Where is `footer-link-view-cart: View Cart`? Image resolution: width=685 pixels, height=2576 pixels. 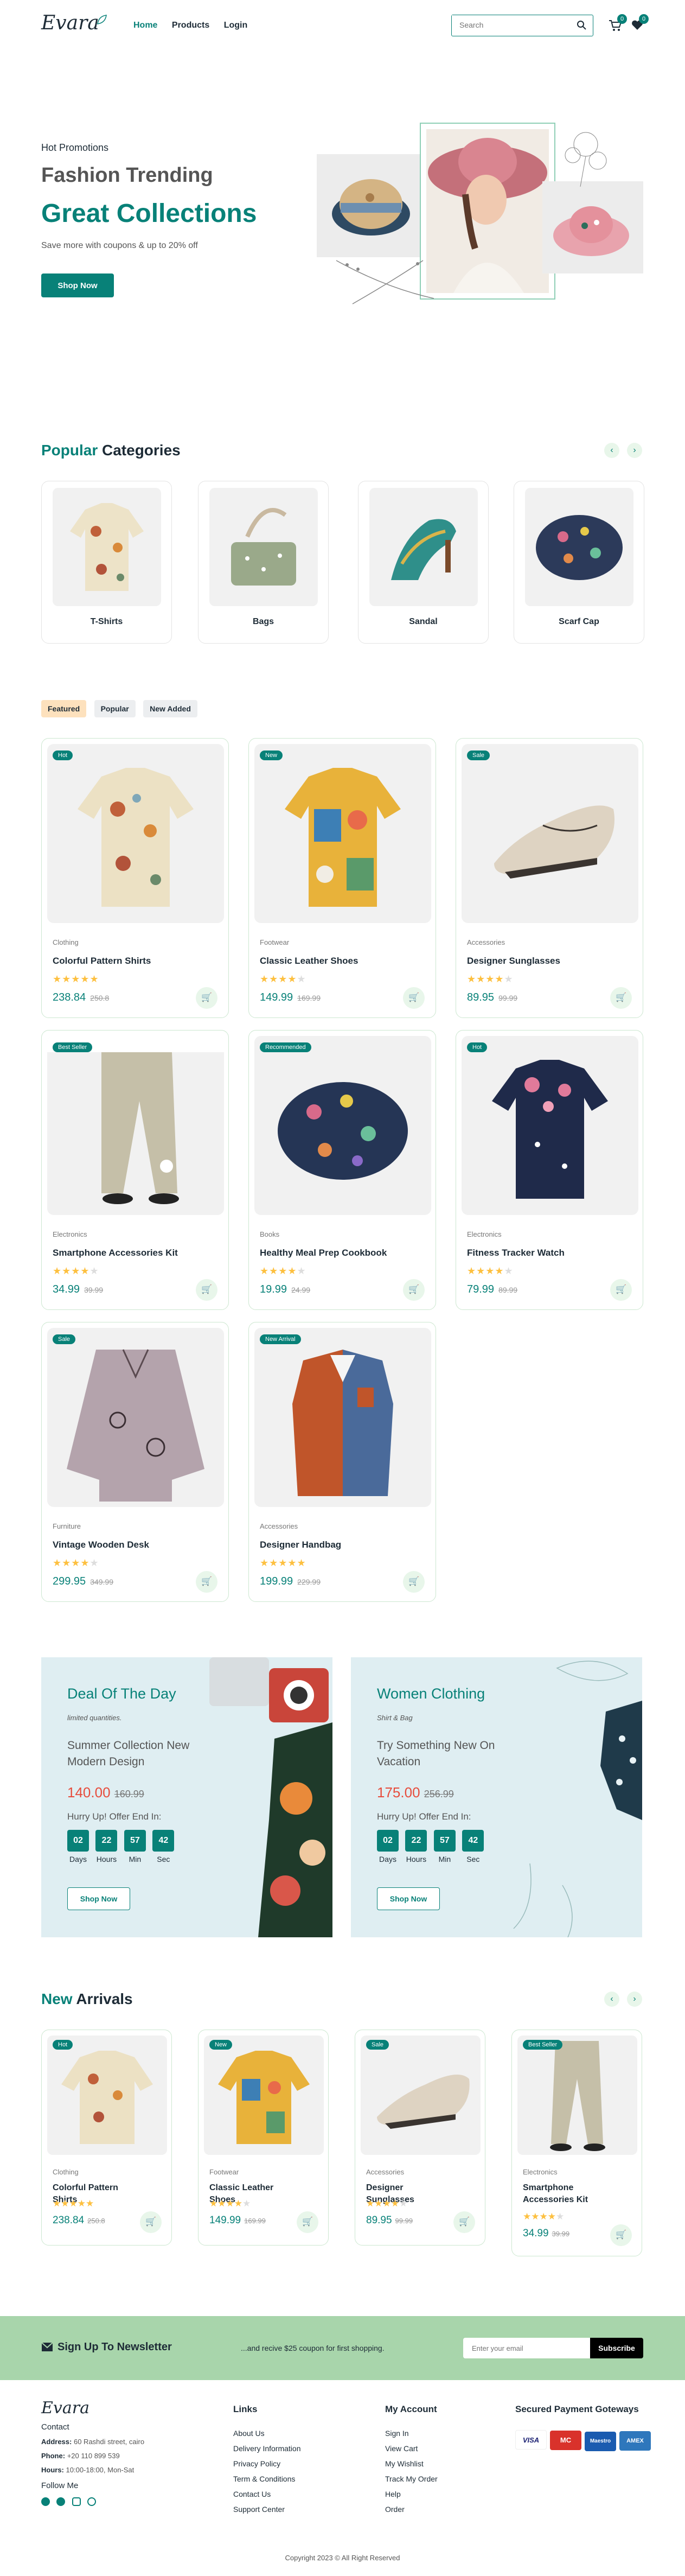 footer-link-view-cart: View Cart is located at coordinates (411, 2449).